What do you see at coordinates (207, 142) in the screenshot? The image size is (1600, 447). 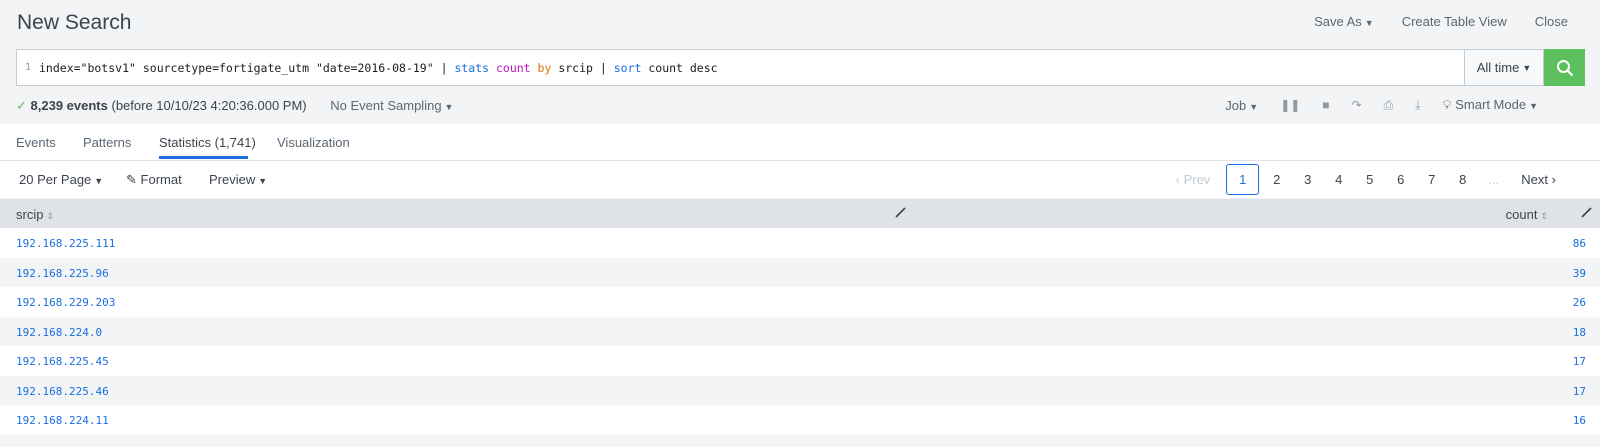 I see `tab-statistics: Statistics (1,741)` at bounding box center [207, 142].